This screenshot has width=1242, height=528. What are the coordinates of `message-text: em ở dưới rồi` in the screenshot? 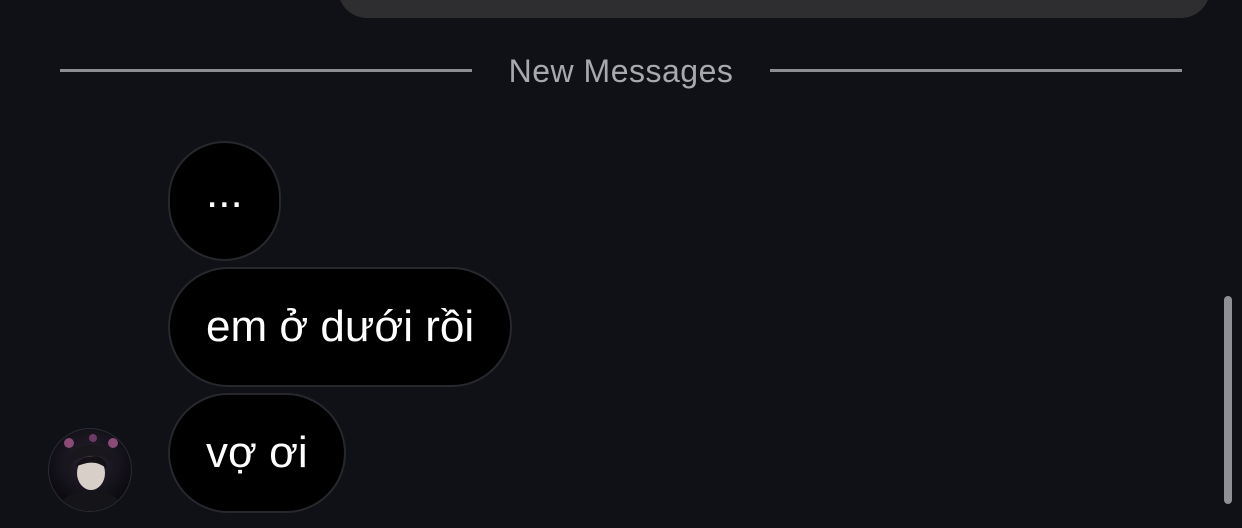 It's located at (340, 326).